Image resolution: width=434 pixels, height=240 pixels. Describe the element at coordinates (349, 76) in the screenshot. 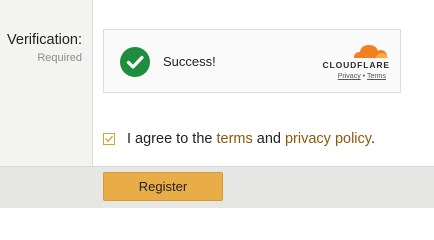

I see `privacy-link: Privacy` at that location.